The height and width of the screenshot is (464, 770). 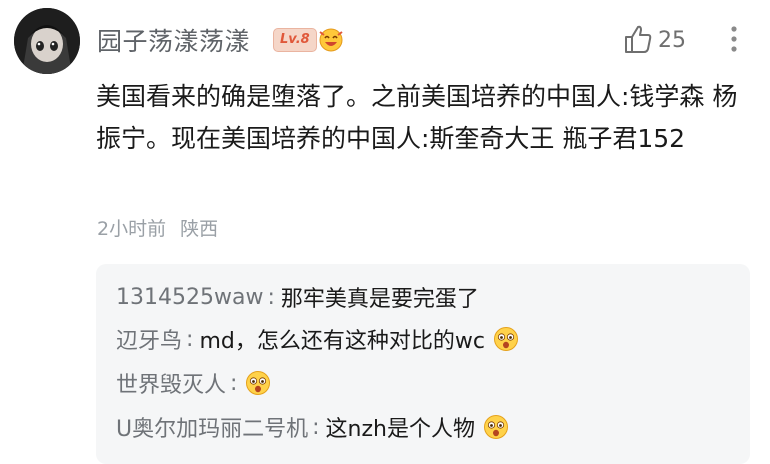 What do you see at coordinates (400, 429) in the screenshot?
I see `reply-text: 这nzh是个人物` at bounding box center [400, 429].